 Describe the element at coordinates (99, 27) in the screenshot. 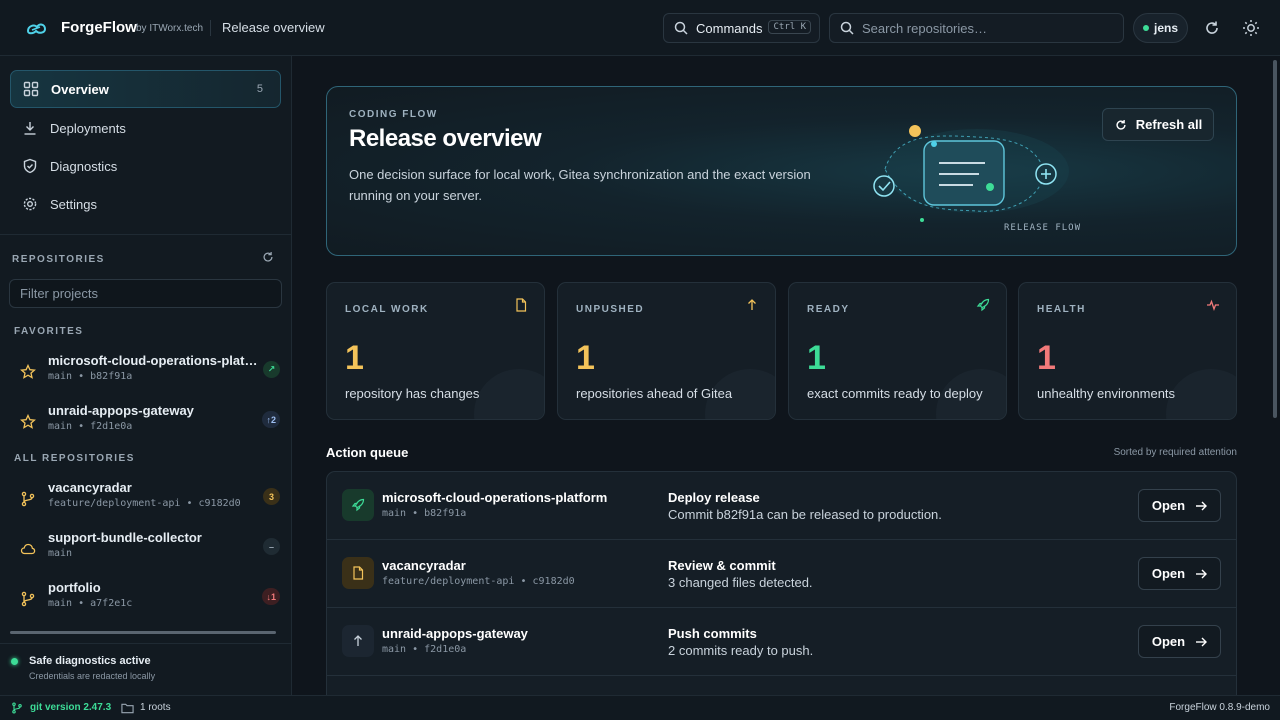

I see `brand-name: ForgeFlow` at that location.